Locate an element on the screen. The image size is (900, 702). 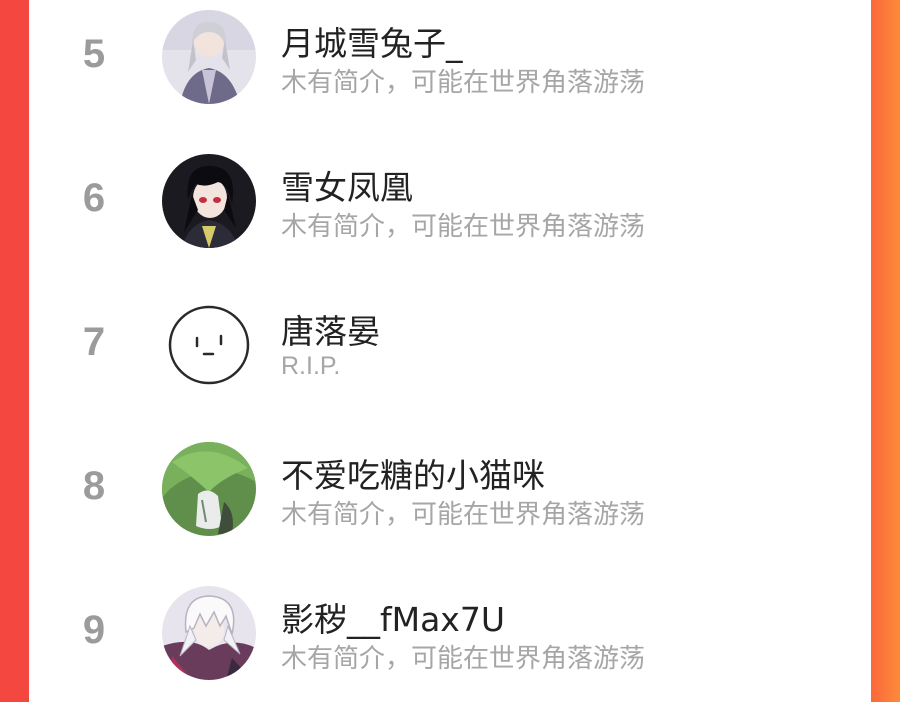
user-bio: R.I.P. is located at coordinates (311, 366).